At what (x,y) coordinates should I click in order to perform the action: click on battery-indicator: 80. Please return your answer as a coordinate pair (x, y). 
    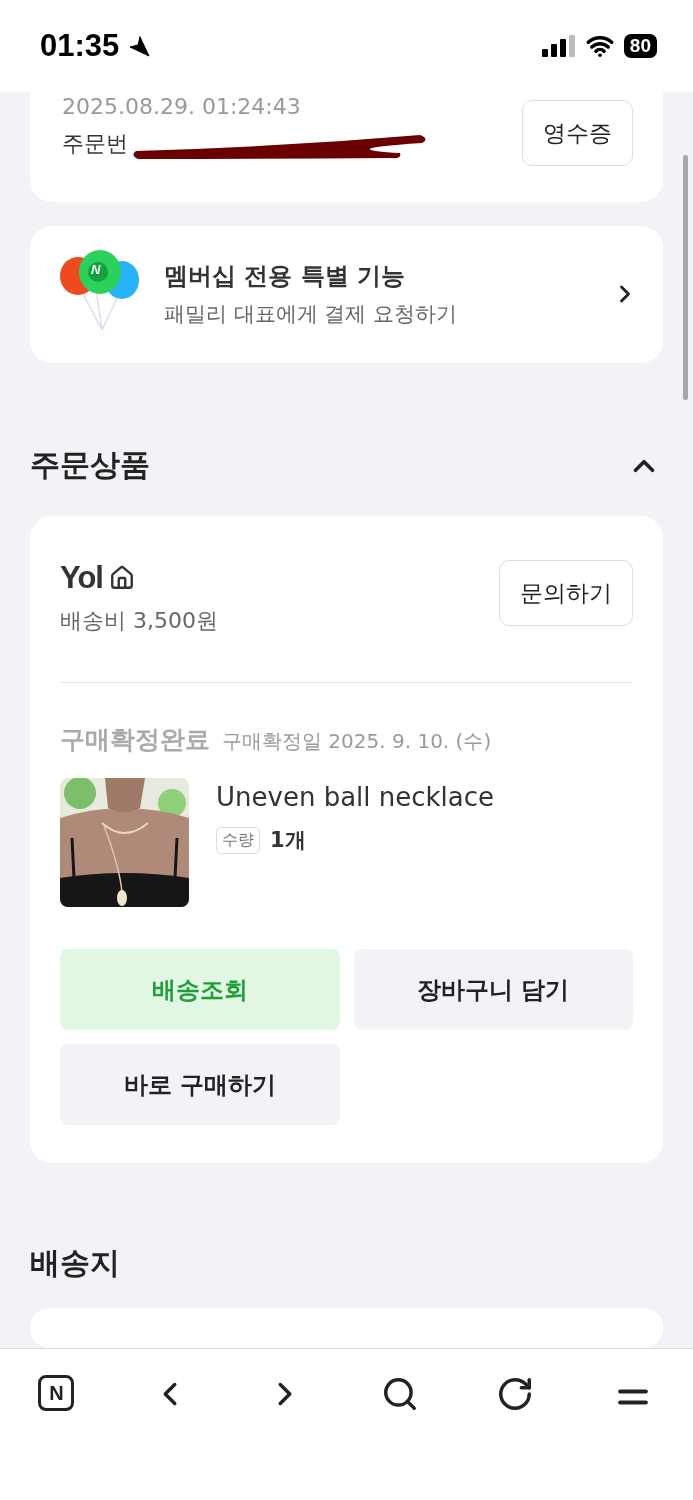
    Looking at the image, I should click on (640, 46).